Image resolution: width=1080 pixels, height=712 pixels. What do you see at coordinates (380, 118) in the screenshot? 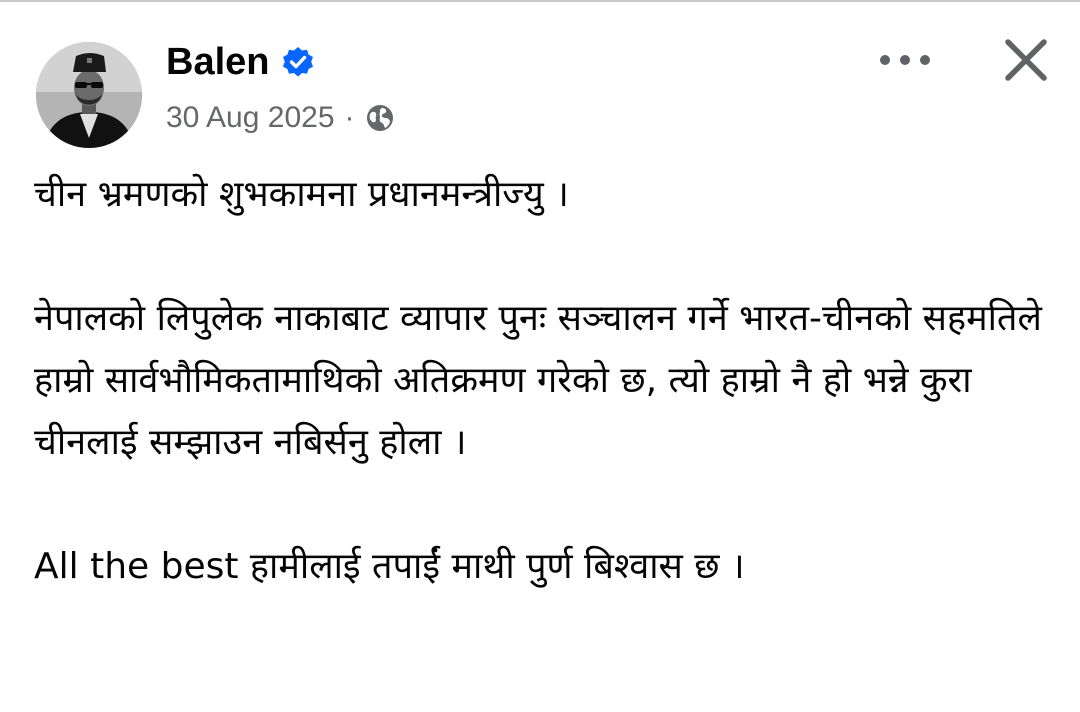
I see `globe-icon` at bounding box center [380, 118].